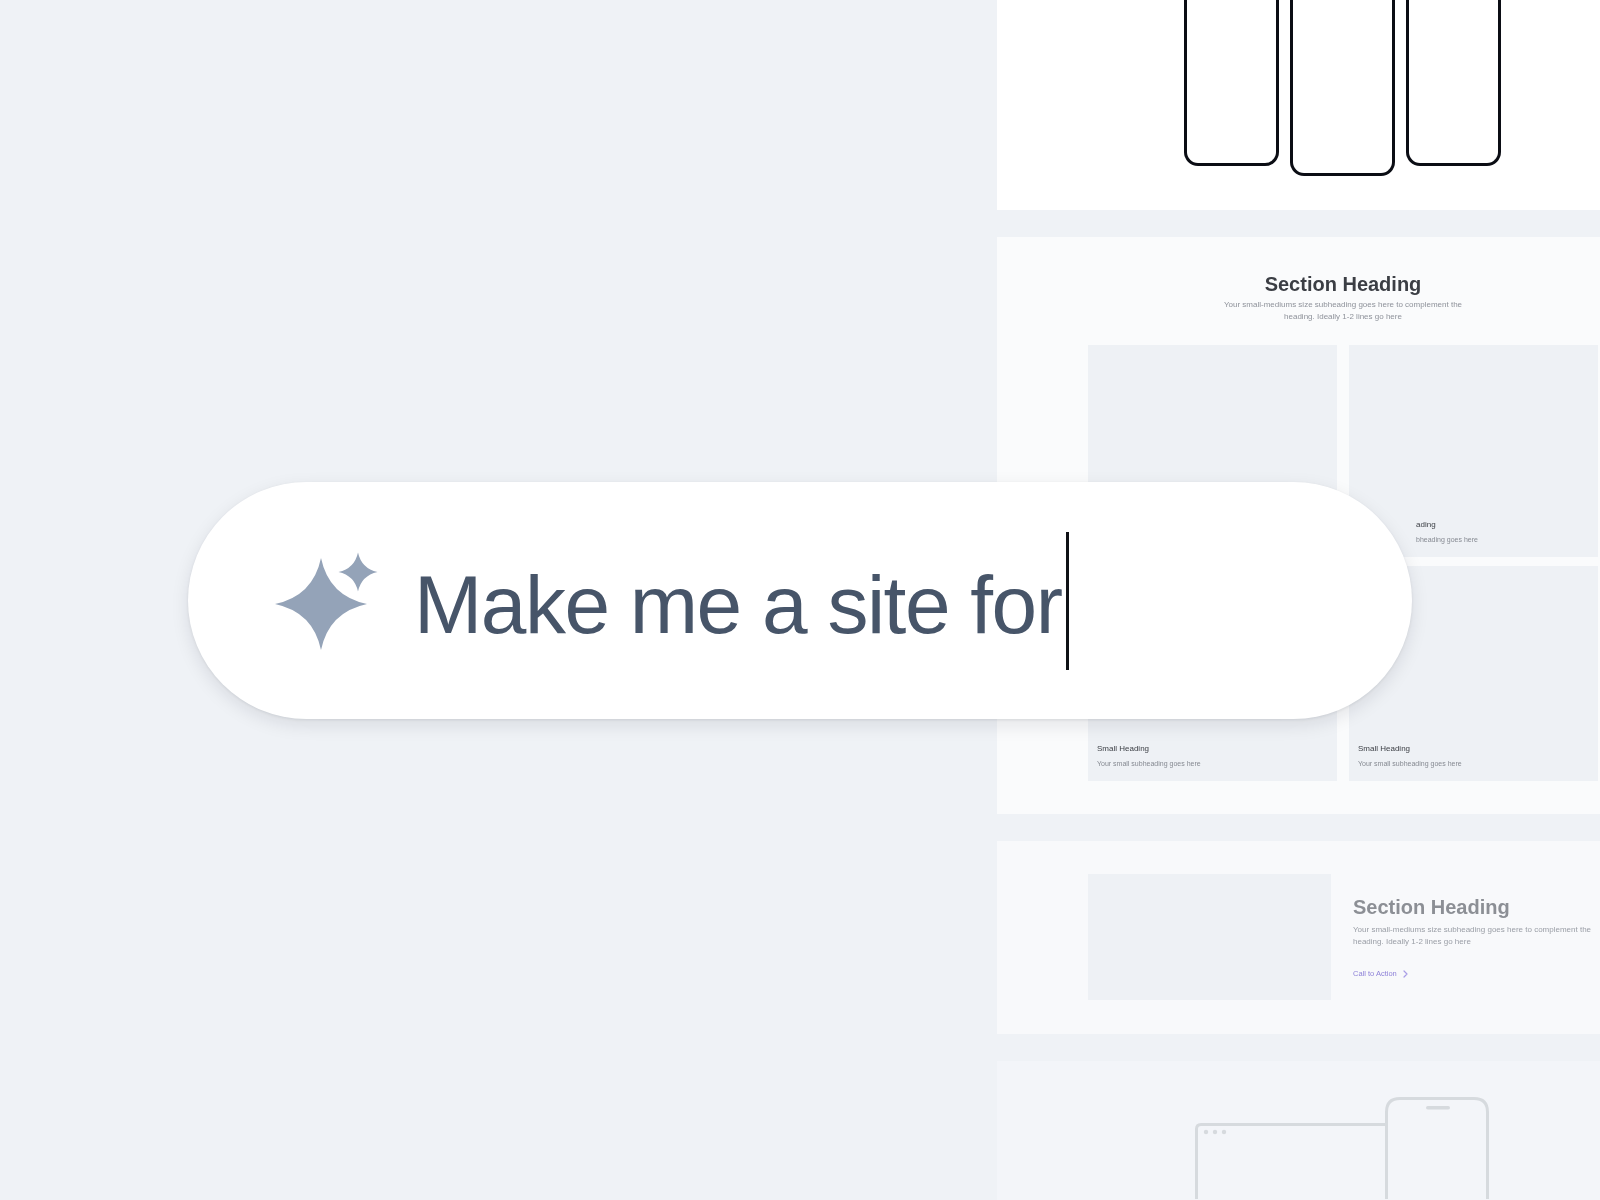 Image resolution: width=1600 pixels, height=1200 pixels. I want to click on sparkle-icon, so click(326, 600).